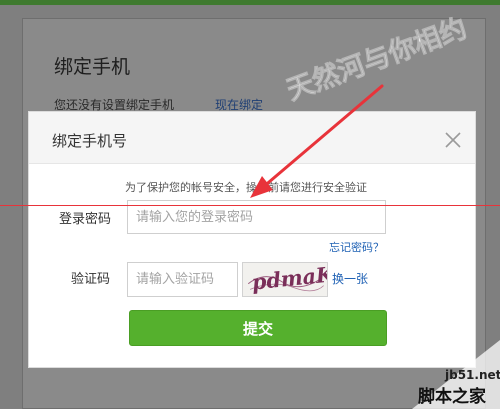 This screenshot has height=409, width=500. What do you see at coordinates (258, 328) in the screenshot?
I see `submit-button: 提交` at bounding box center [258, 328].